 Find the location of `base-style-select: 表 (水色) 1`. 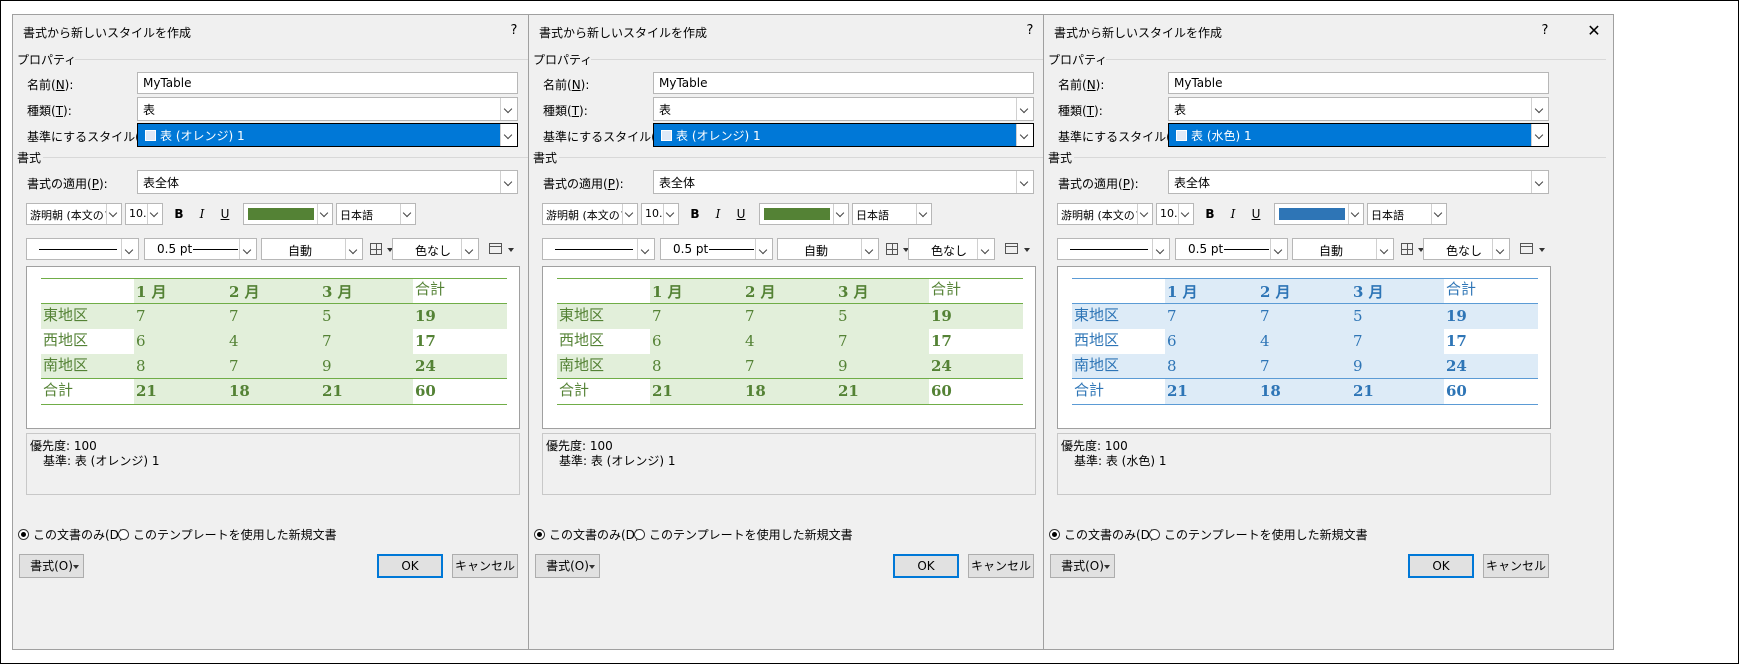

base-style-select: 表 (水色) 1 is located at coordinates (1358, 135).